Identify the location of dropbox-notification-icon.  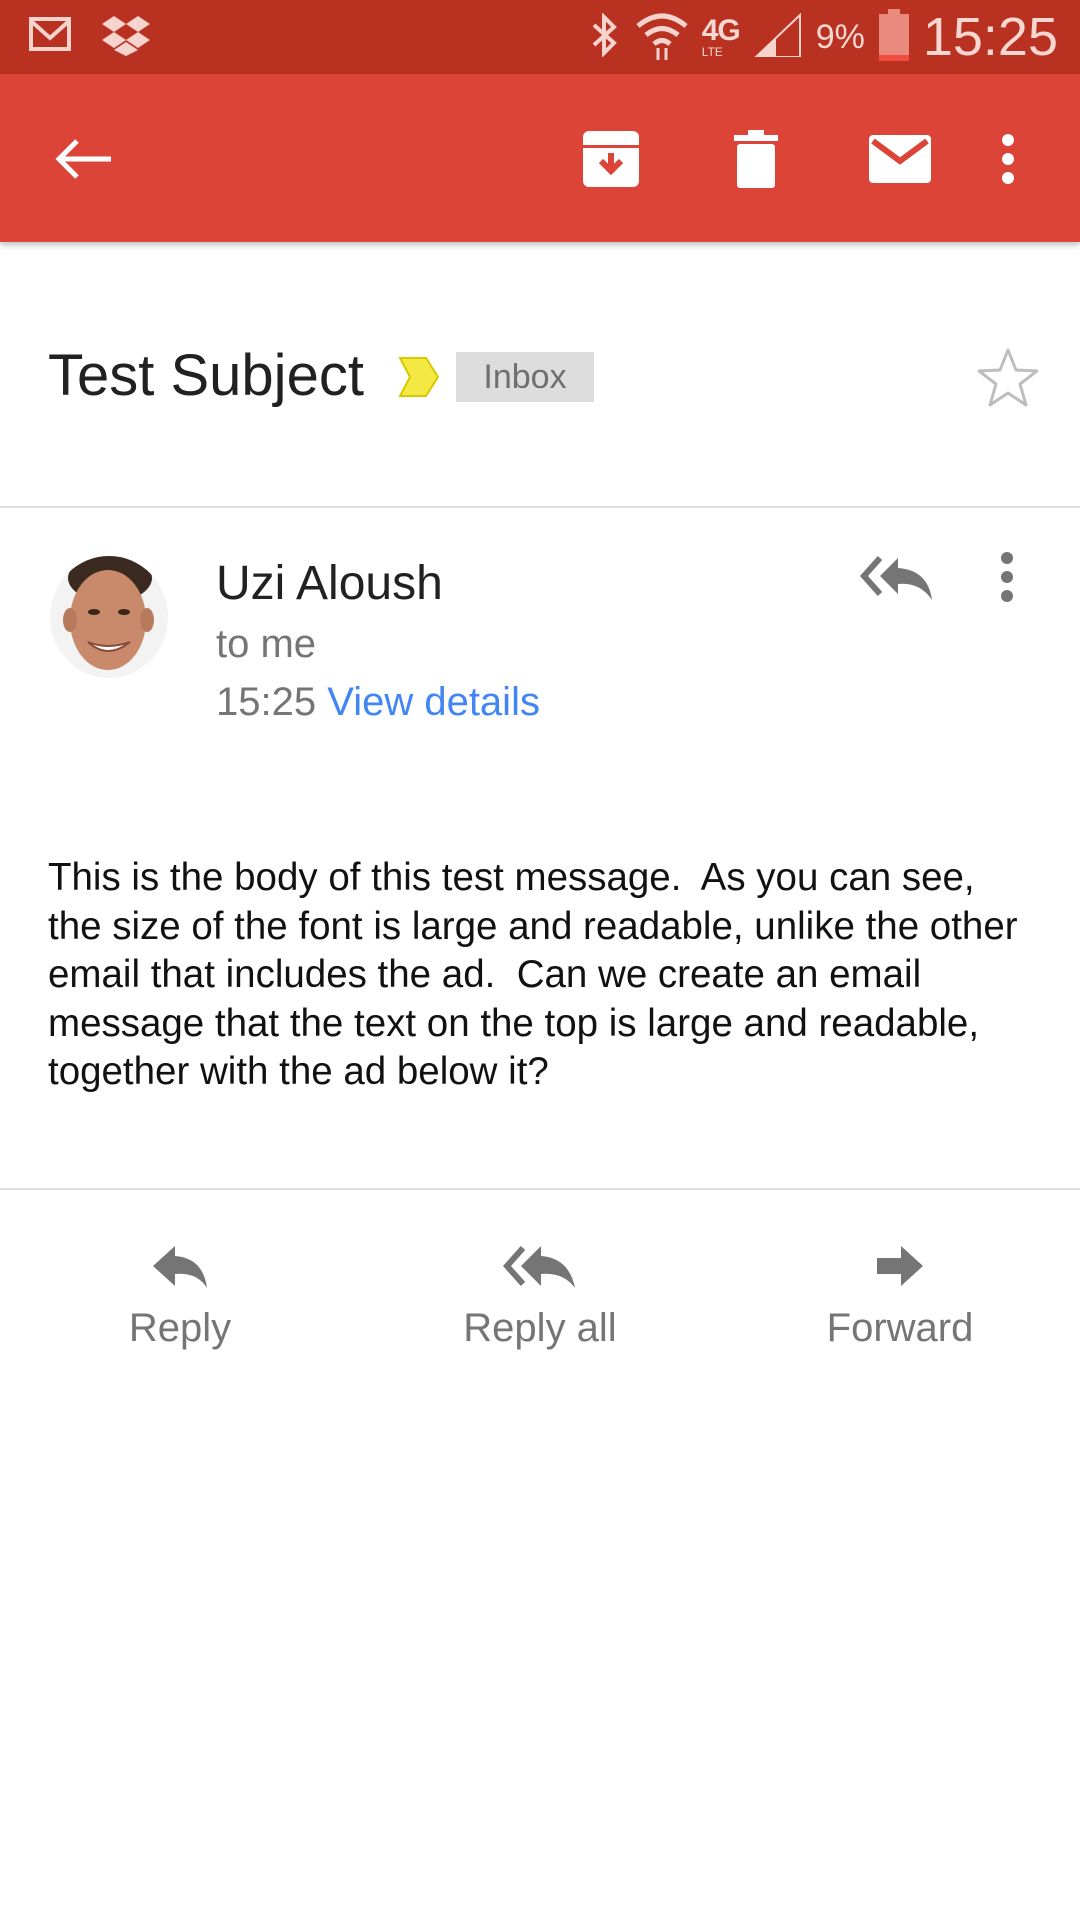
(126, 37).